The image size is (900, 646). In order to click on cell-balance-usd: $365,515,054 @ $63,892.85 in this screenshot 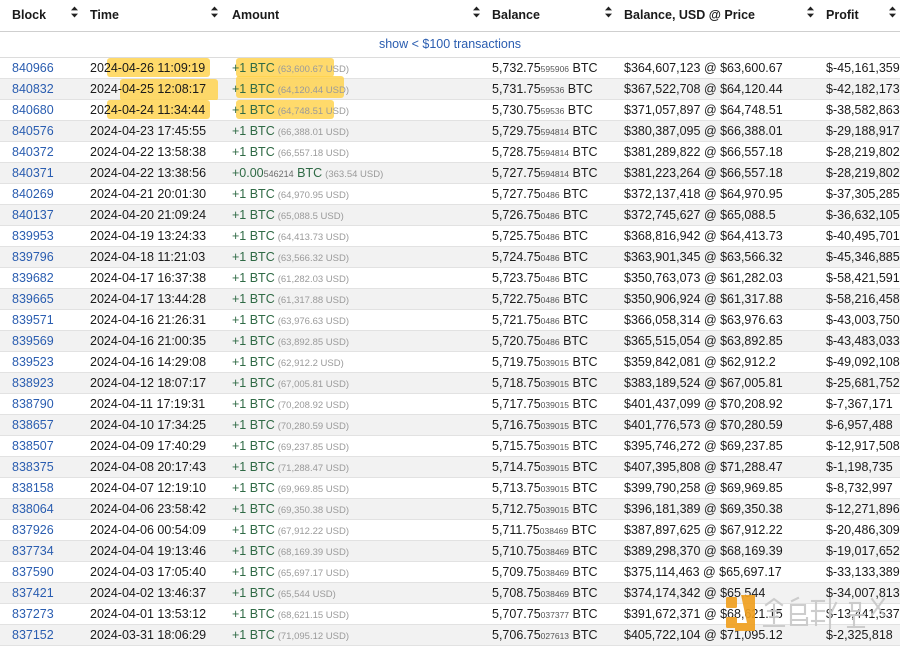, I will do `click(725, 341)`.